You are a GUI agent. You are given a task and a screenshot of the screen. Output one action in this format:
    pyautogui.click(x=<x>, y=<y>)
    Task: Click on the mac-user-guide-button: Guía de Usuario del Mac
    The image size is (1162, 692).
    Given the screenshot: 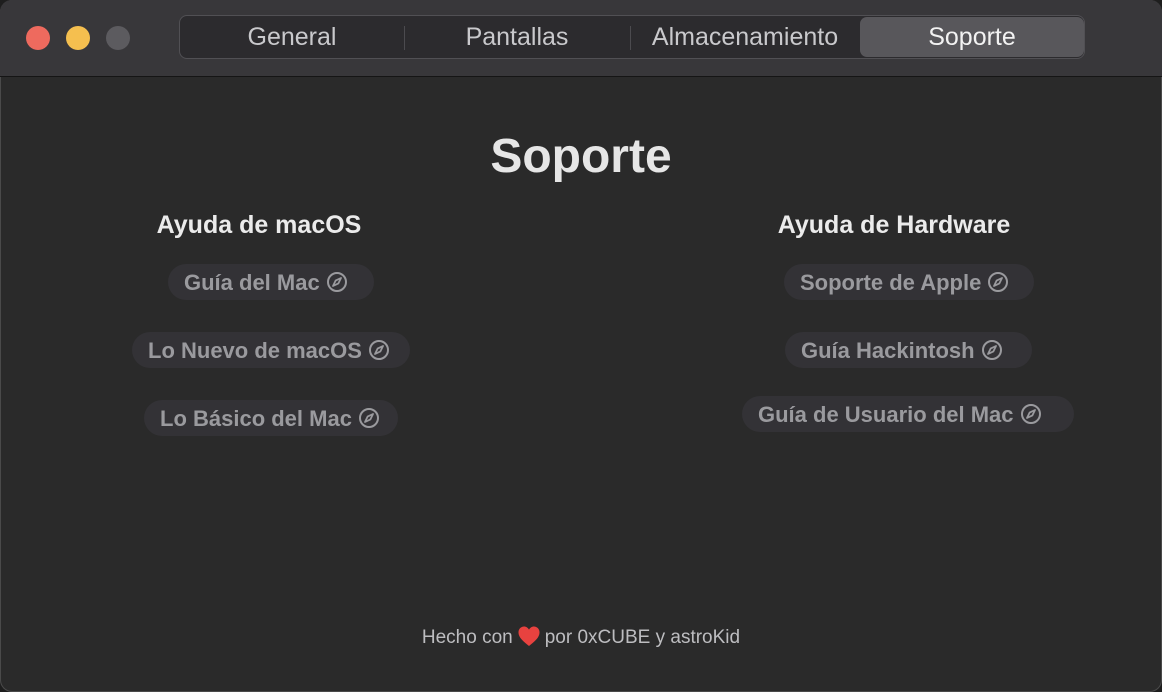 What is the action you would take?
    pyautogui.click(x=908, y=414)
    